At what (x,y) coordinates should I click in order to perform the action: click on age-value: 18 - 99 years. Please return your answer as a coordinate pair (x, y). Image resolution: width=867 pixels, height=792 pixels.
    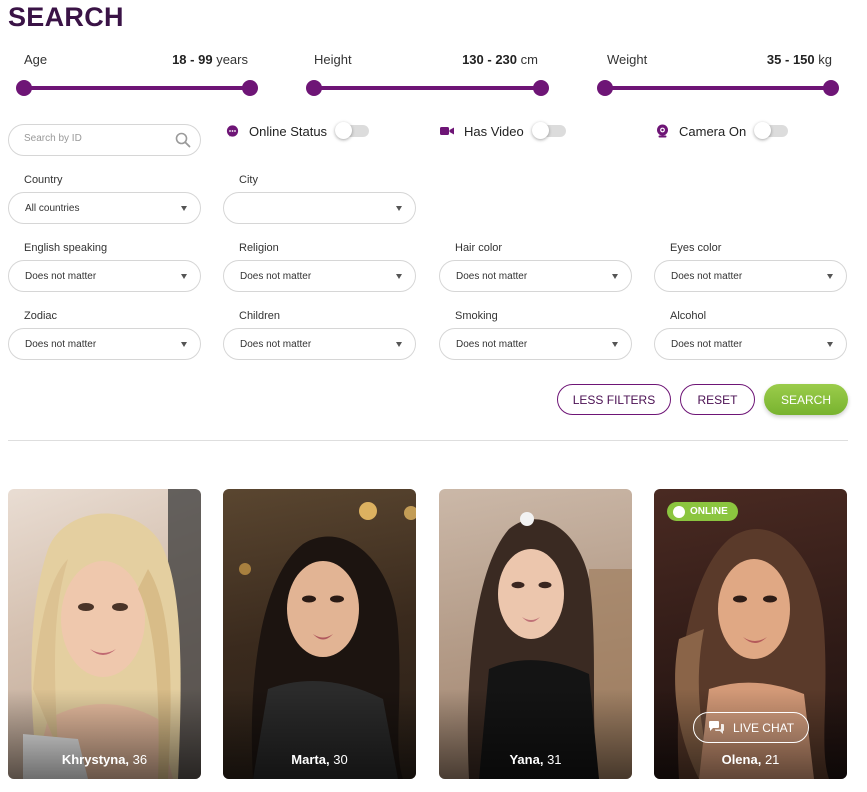
    Looking at the image, I should click on (210, 59).